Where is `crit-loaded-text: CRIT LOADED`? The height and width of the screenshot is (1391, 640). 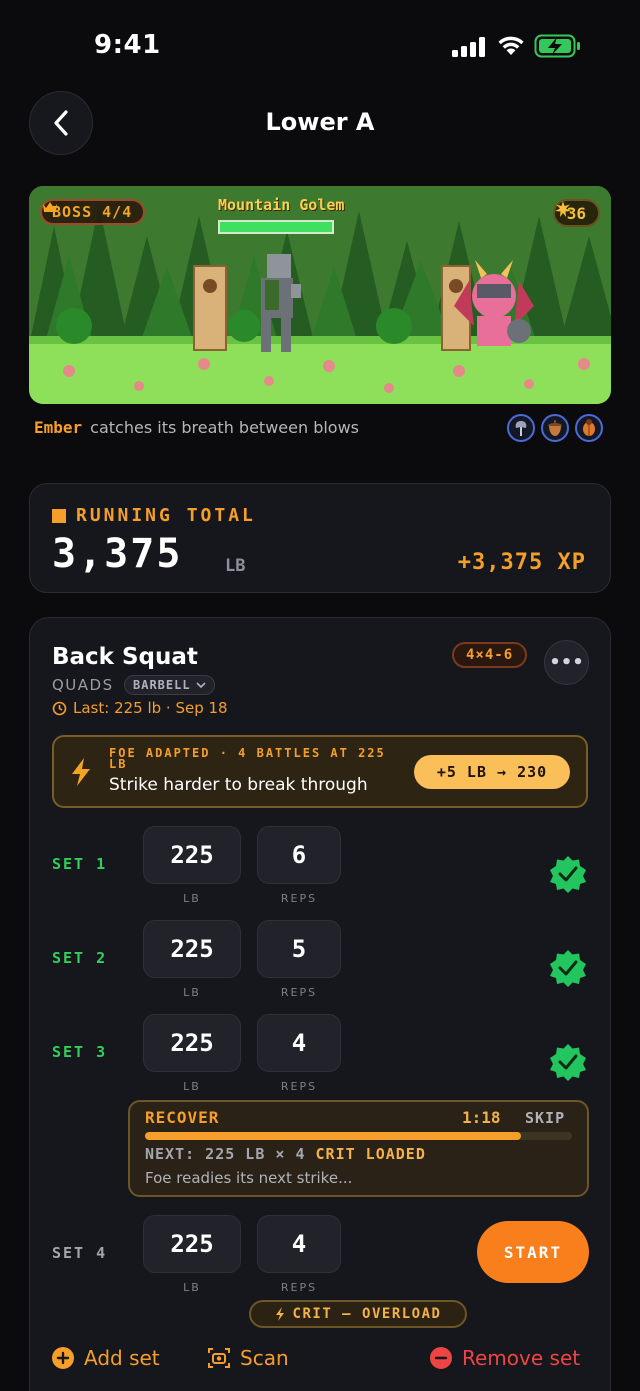
crit-loaded-text: CRIT LOADED is located at coordinates (370, 1154).